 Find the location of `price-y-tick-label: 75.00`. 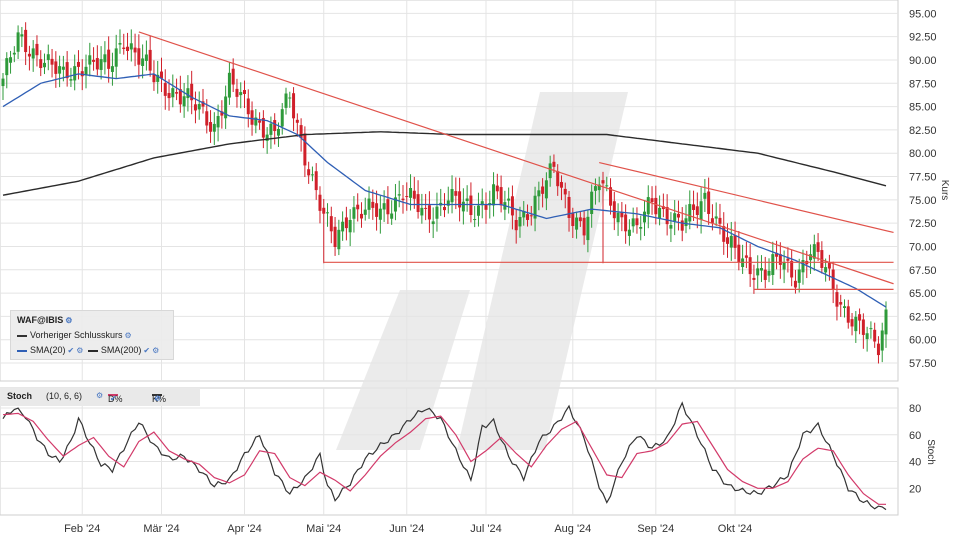

price-y-tick-label: 75.00 is located at coordinates (923, 201).